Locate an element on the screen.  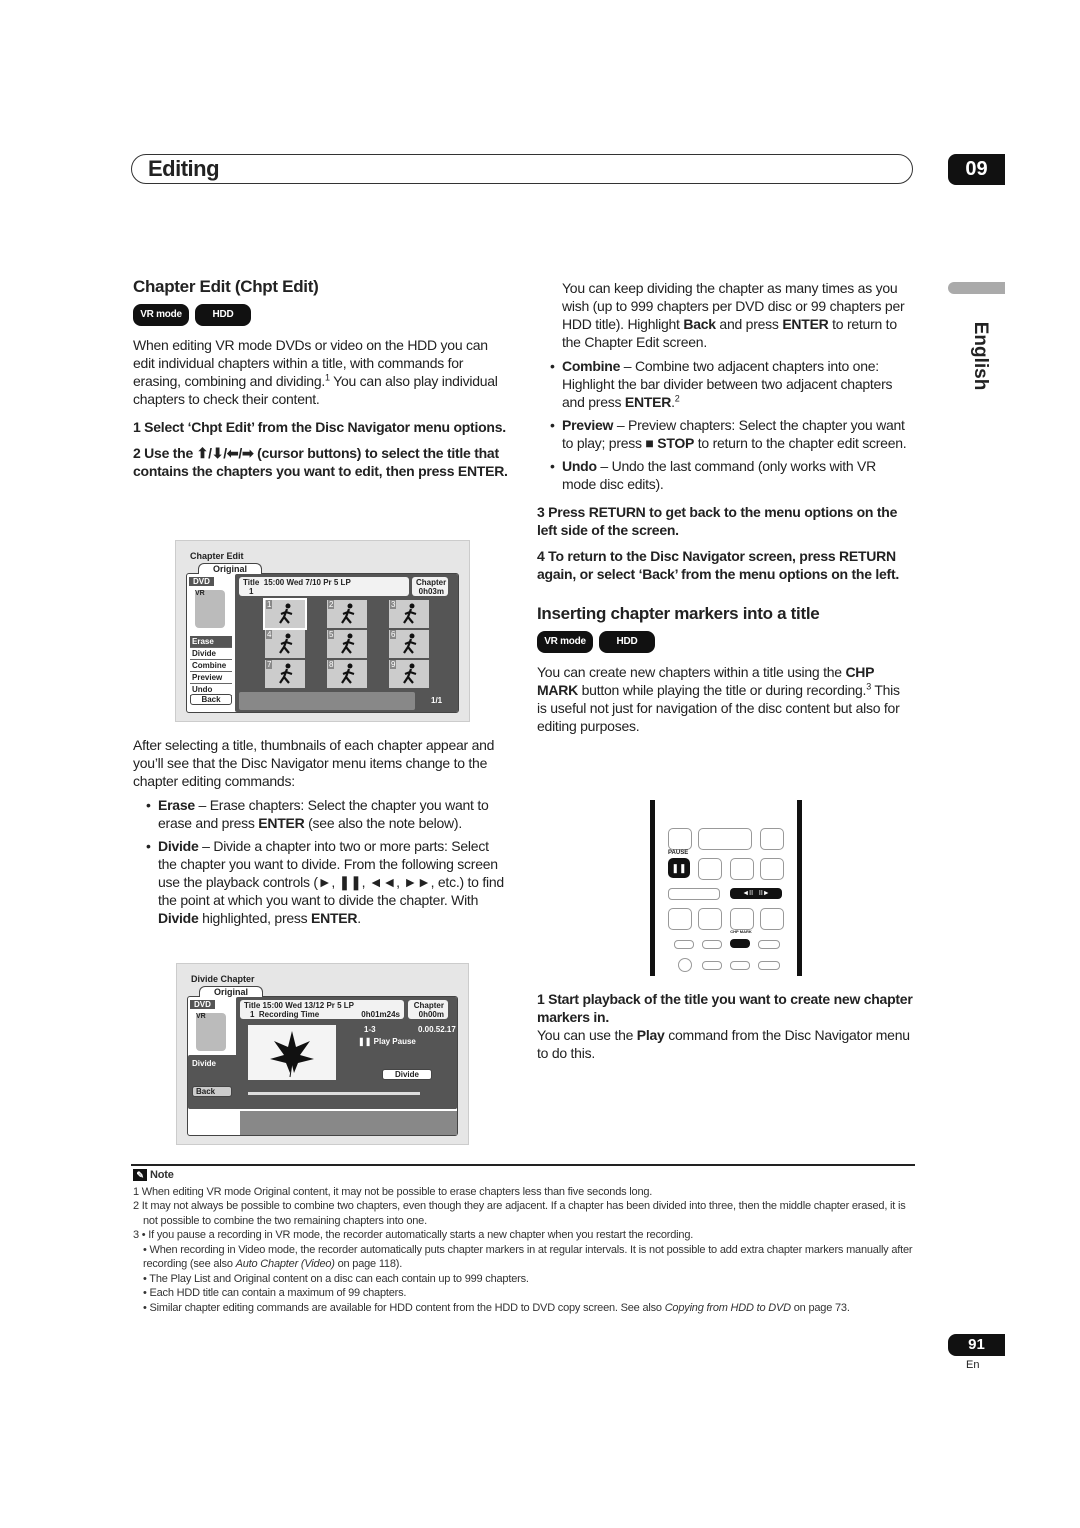
chp-mark-button is located at coordinates (740, 943).